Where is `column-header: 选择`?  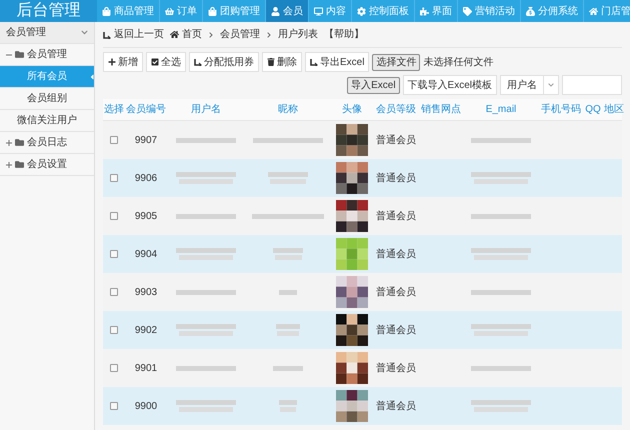 column-header: 选择 is located at coordinates (114, 109).